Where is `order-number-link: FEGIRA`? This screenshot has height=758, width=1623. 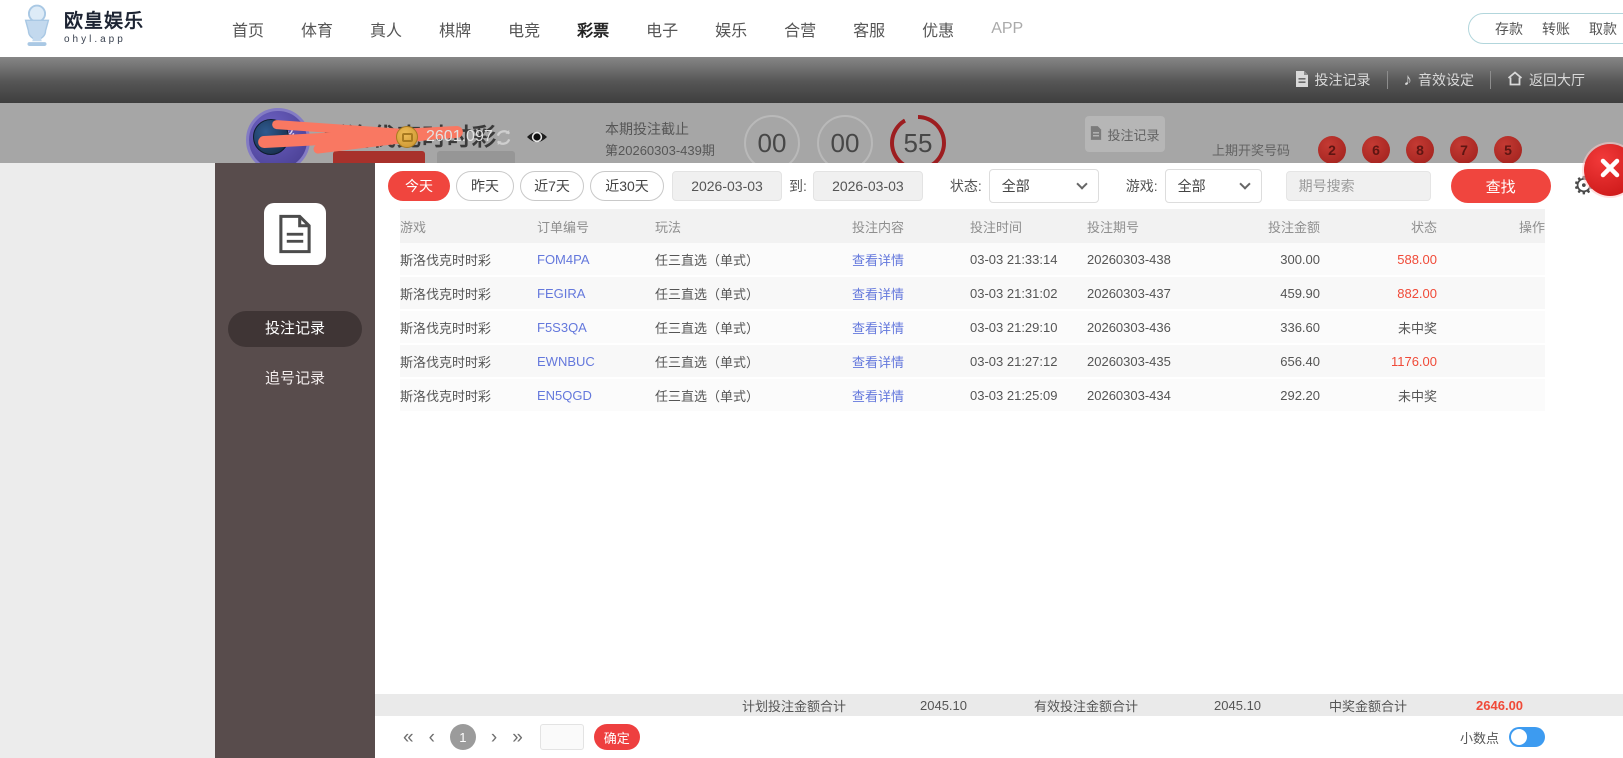
order-number-link: FEGIRA is located at coordinates (596, 293).